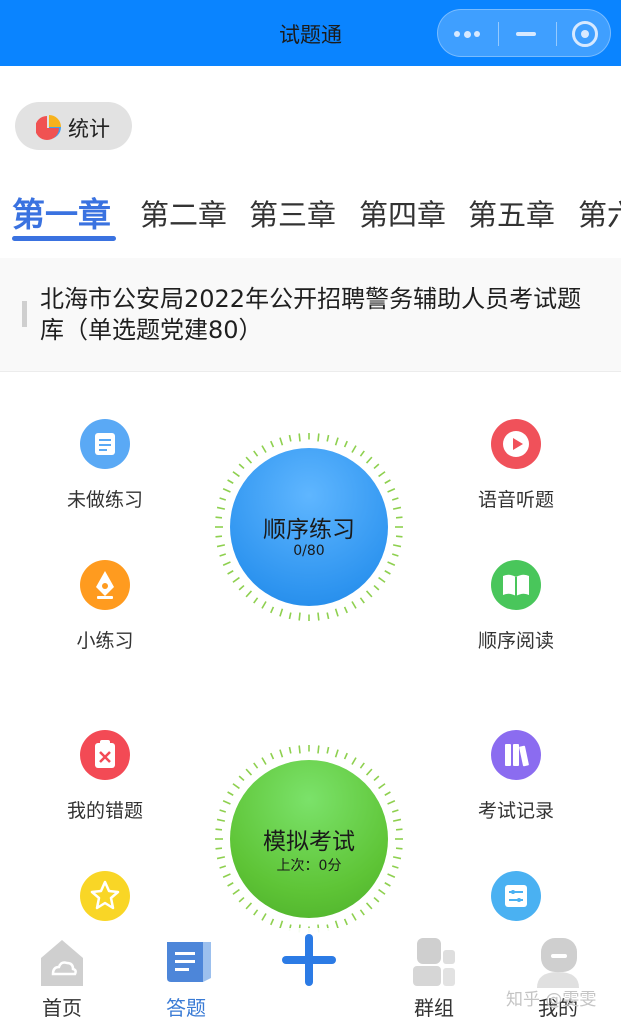  Describe the element at coordinates (434, 974) in the screenshot. I see `tabbar-item-group: 群组` at that location.